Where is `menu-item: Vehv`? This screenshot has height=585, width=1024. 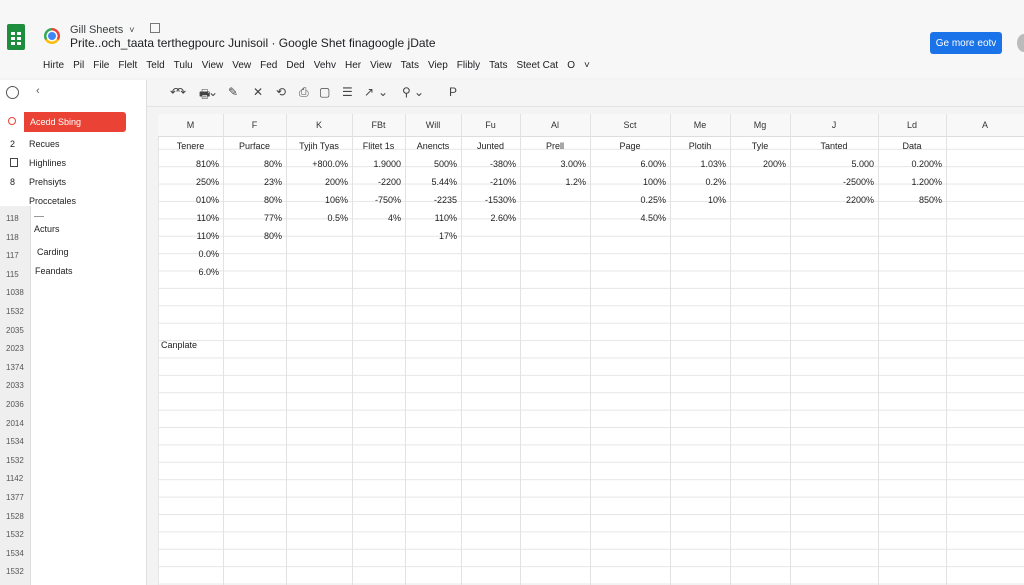 menu-item: Vehv is located at coordinates (325, 65).